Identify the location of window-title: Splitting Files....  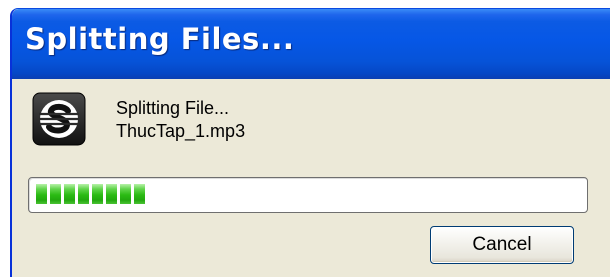
(160, 39).